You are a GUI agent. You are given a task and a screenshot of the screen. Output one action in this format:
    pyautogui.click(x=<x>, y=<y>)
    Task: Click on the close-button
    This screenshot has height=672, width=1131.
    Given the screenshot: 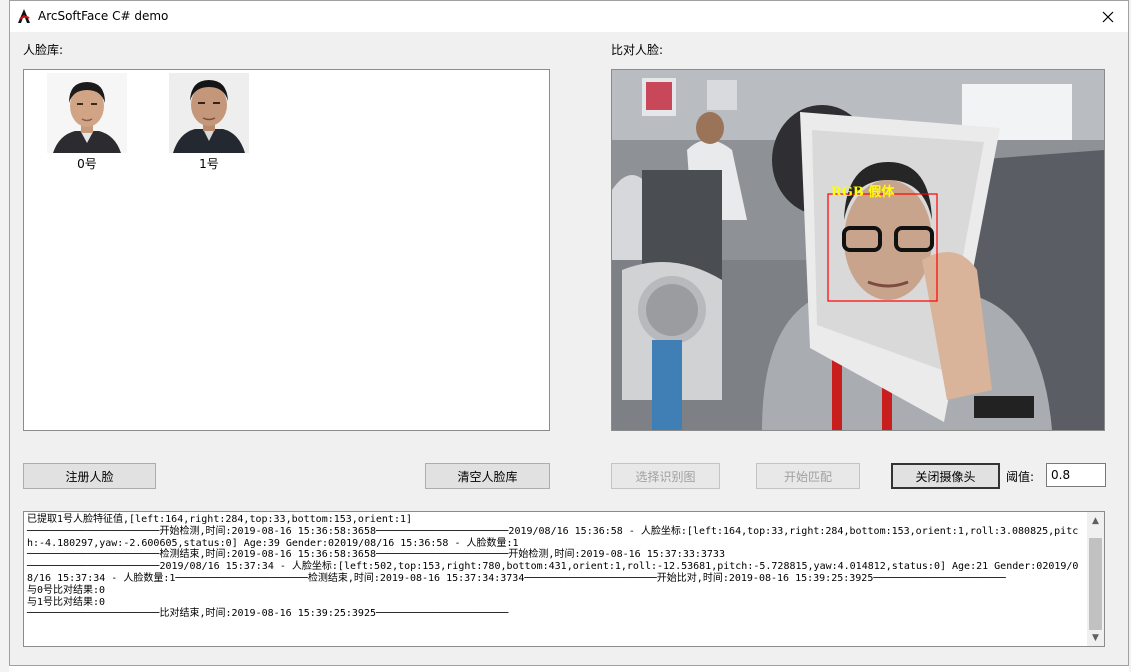 What is the action you would take?
    pyautogui.click(x=1108, y=16)
    